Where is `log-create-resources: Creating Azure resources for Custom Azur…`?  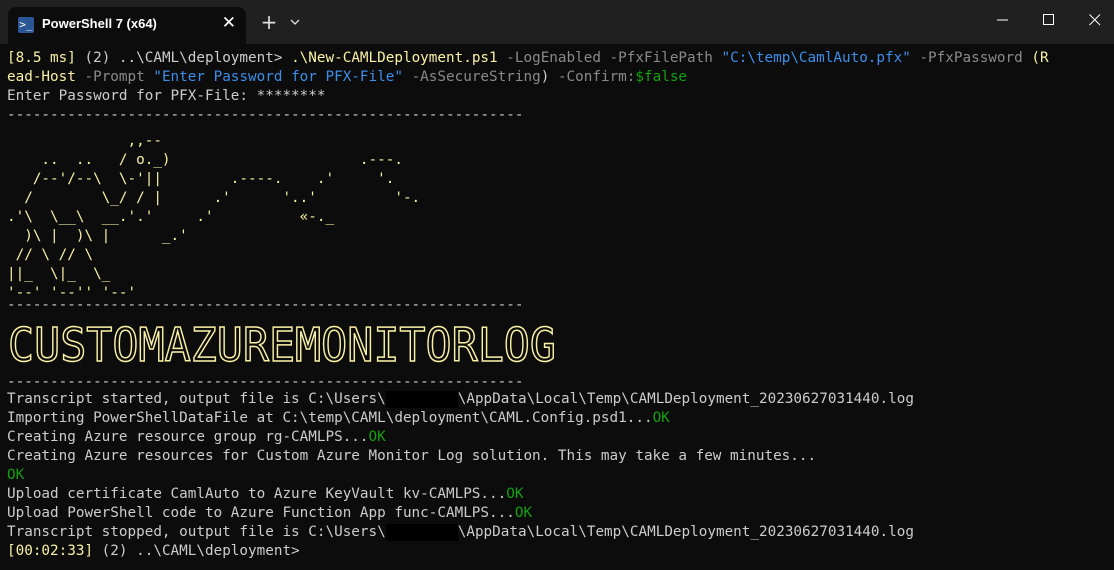 log-create-resources: Creating Azure resources for Custom Azur… is located at coordinates (412, 456).